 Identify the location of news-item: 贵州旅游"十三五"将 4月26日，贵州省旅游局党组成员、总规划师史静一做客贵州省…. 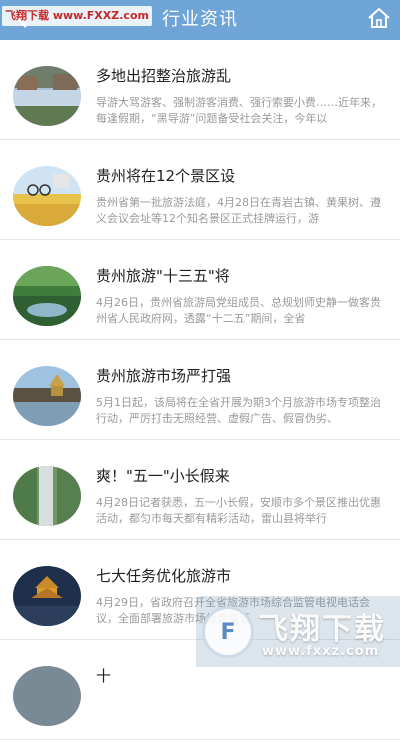
(200, 290).